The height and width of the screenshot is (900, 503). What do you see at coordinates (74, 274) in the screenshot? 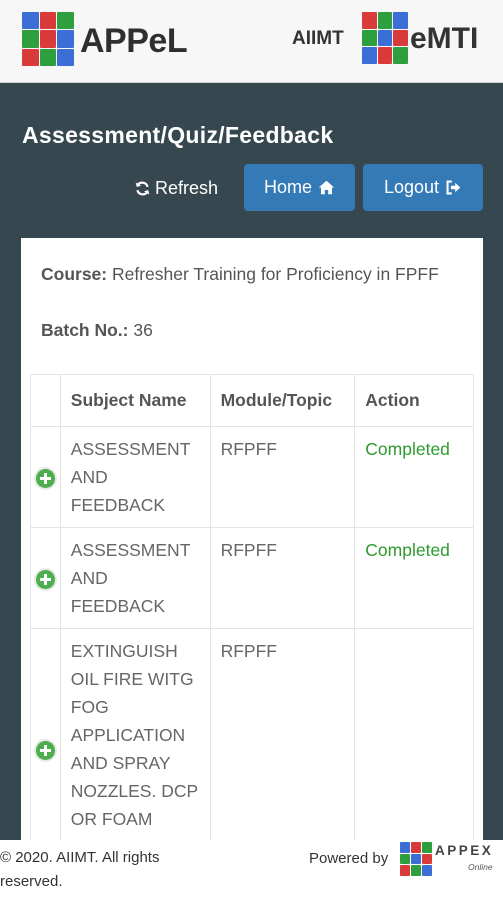
I see `course-label: Course:` at bounding box center [74, 274].